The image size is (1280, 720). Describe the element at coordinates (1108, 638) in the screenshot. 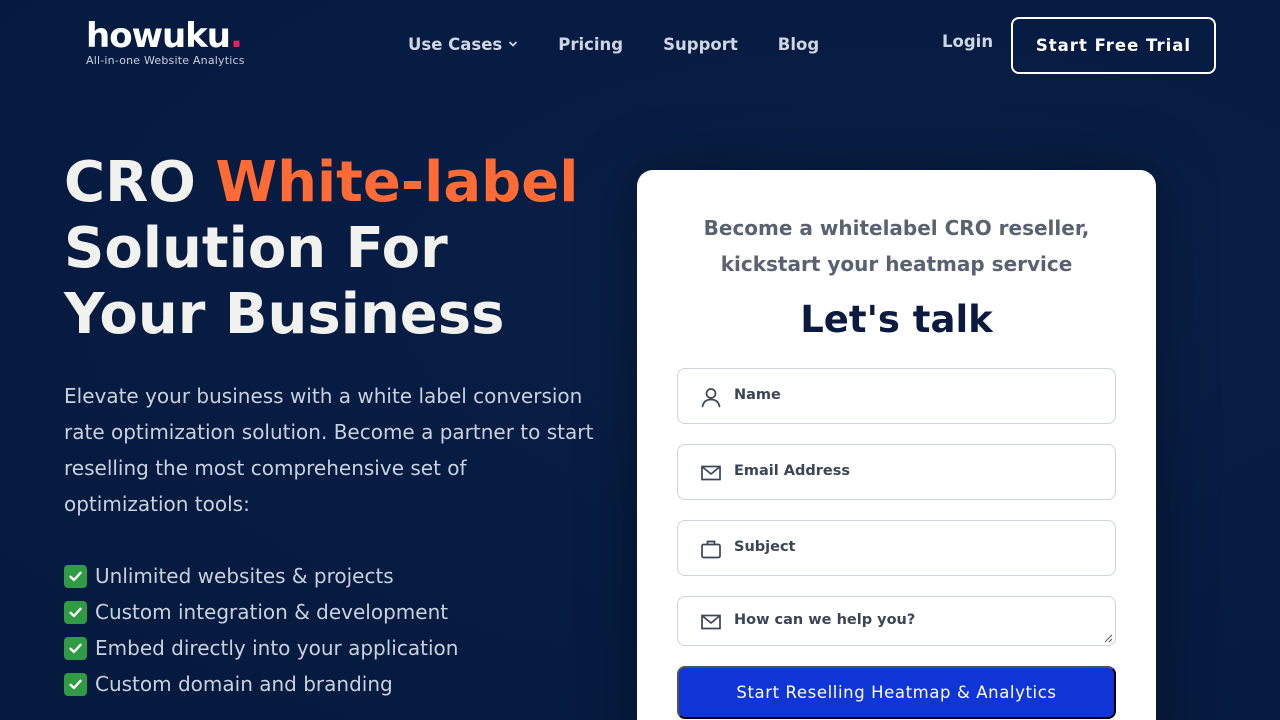

I see `resize-handle-icon` at that location.